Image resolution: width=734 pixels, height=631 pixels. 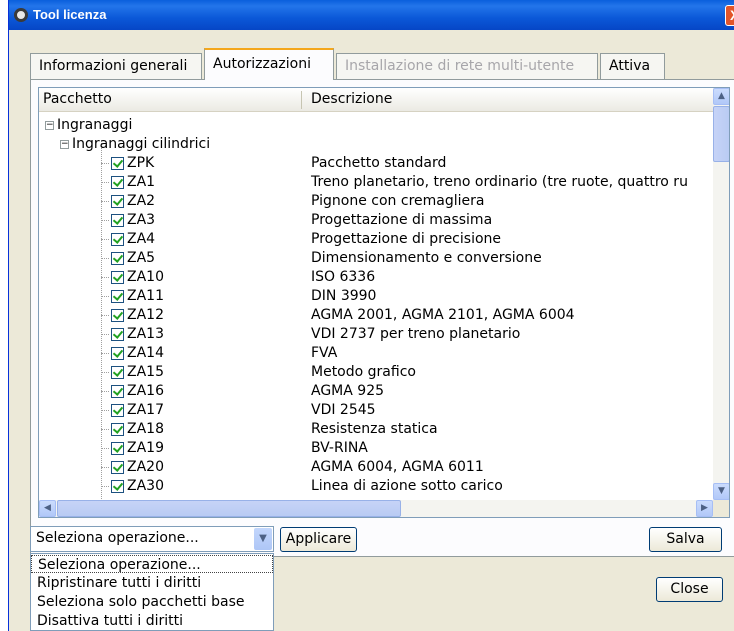 I want to click on vertical-scroll-thumb, so click(x=721, y=134).